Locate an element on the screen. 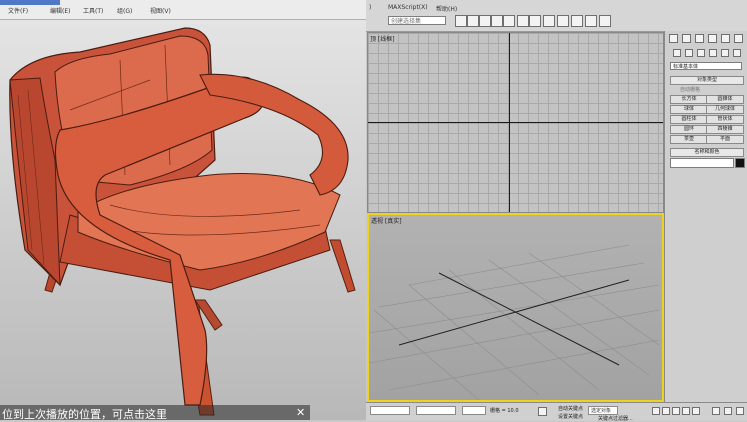  cone-button: 圆锥体 is located at coordinates (725, 99).